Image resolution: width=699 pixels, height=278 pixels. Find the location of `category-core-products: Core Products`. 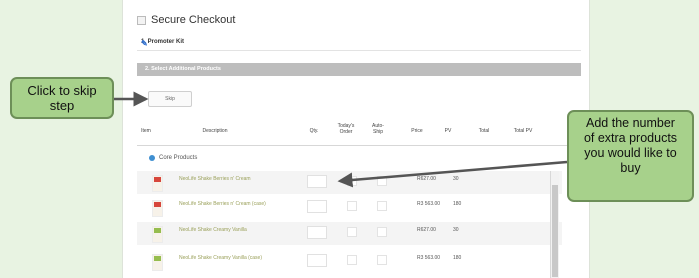

category-core-products: Core Products is located at coordinates (173, 158).